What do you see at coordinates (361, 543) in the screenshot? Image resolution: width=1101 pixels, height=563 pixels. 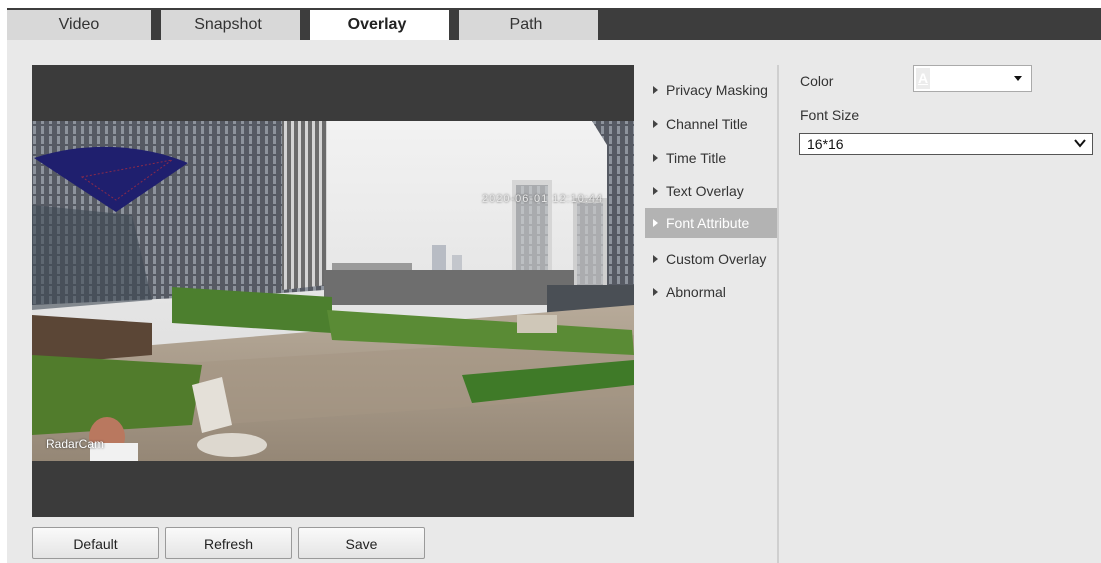 I see `save-button: Save` at bounding box center [361, 543].